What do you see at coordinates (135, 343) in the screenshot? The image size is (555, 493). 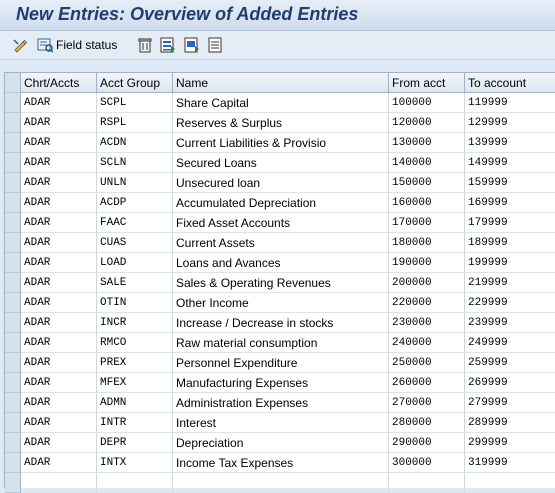 I see `cell-acct-group: RMCO` at bounding box center [135, 343].